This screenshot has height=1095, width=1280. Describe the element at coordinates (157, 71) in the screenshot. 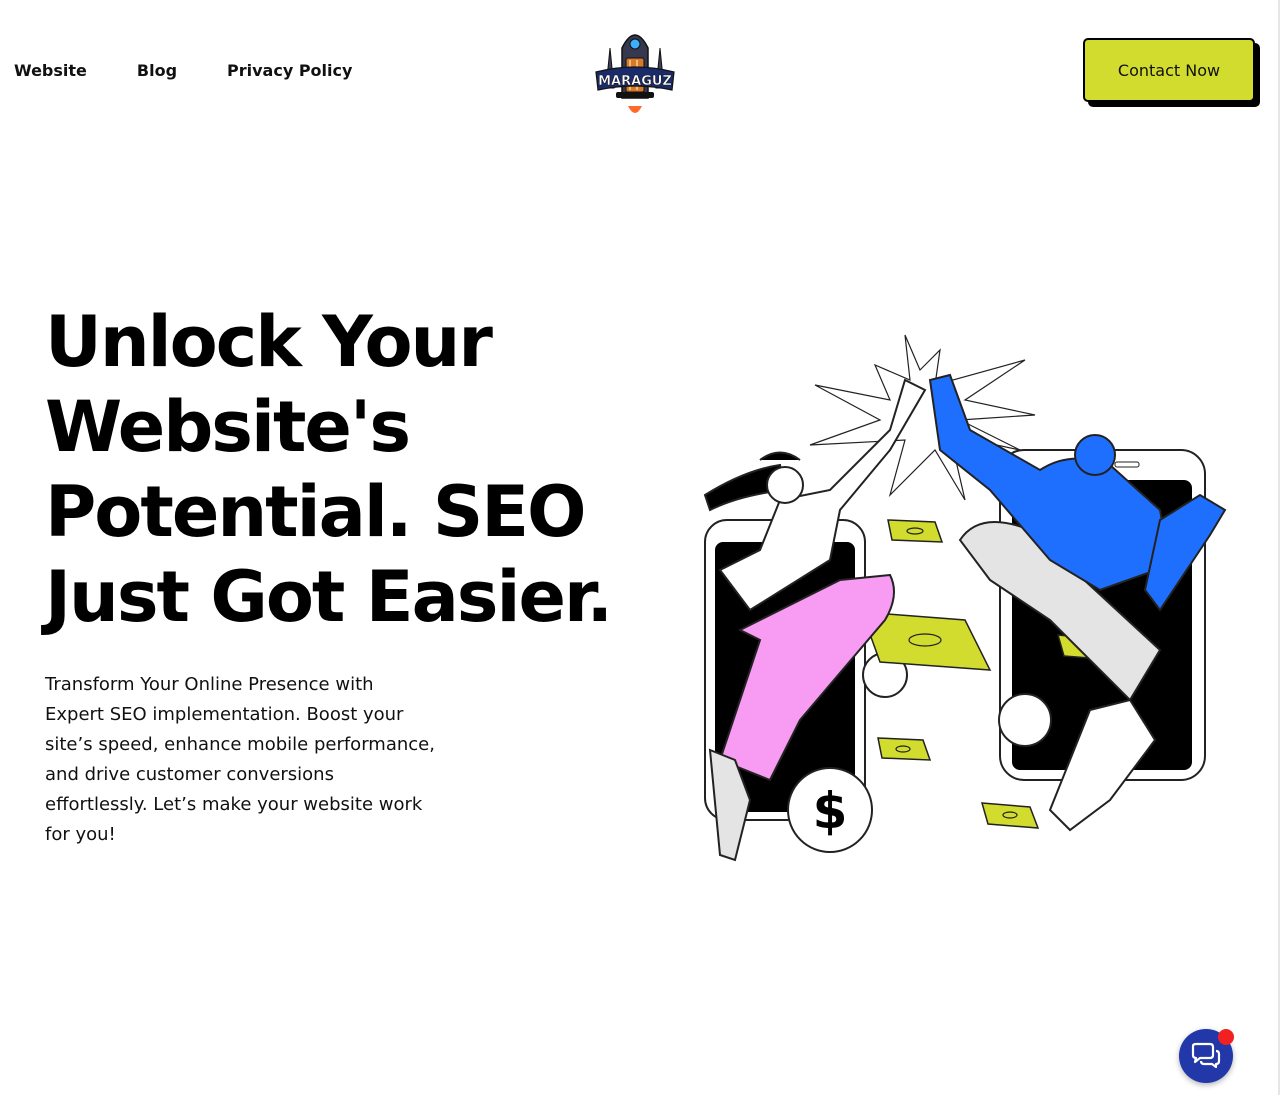

I see `nav-link-blog: Blog` at that location.